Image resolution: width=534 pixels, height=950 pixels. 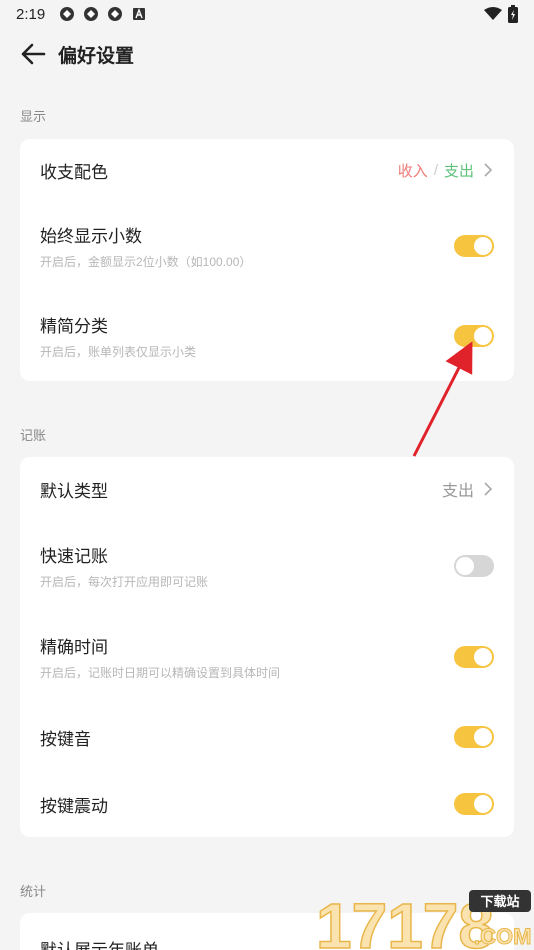 What do you see at coordinates (74, 806) in the screenshot?
I see `key-vibrate-label: 按键震动` at bounding box center [74, 806].